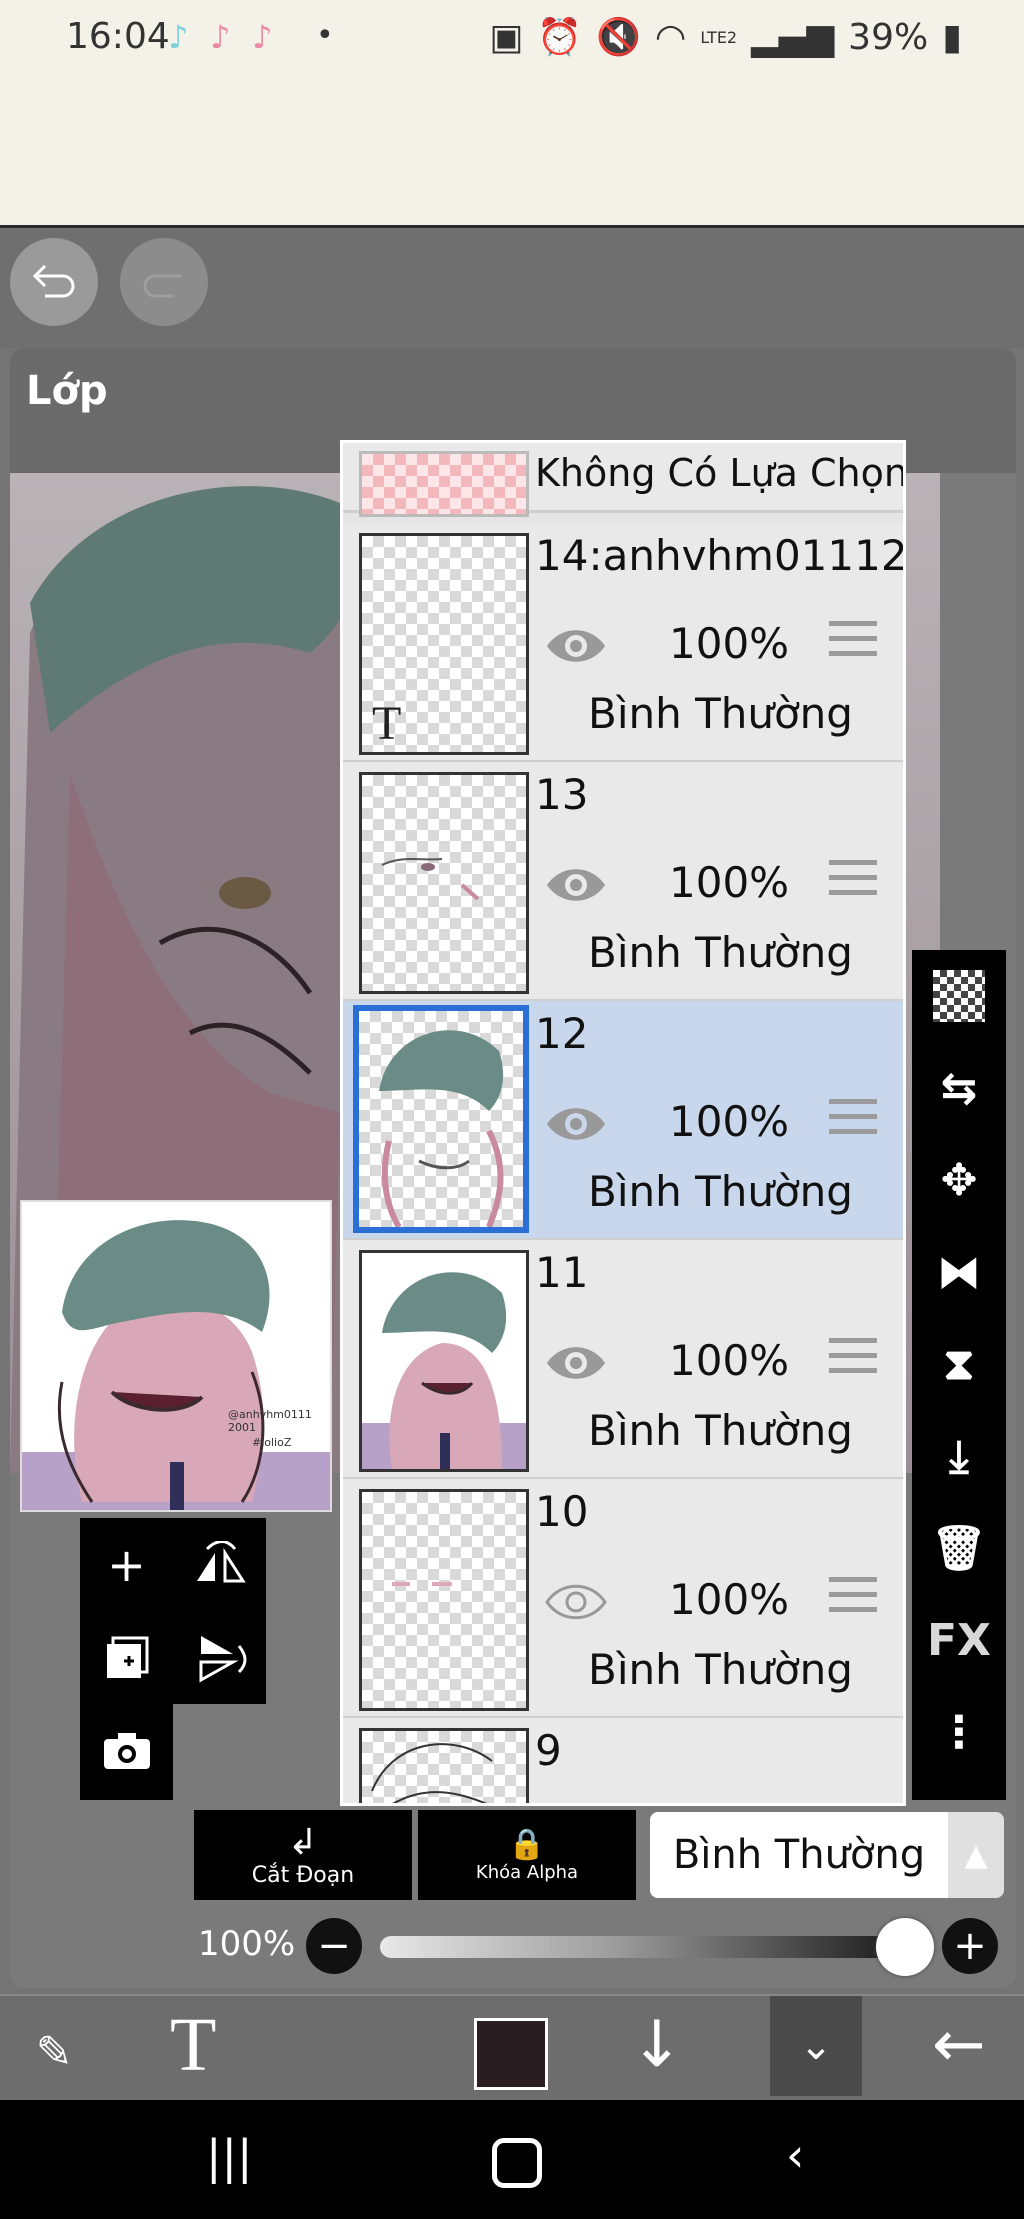 This screenshot has height=2219, width=1024. What do you see at coordinates (959, 1180) in the screenshot?
I see `move-button: ✥` at bounding box center [959, 1180].